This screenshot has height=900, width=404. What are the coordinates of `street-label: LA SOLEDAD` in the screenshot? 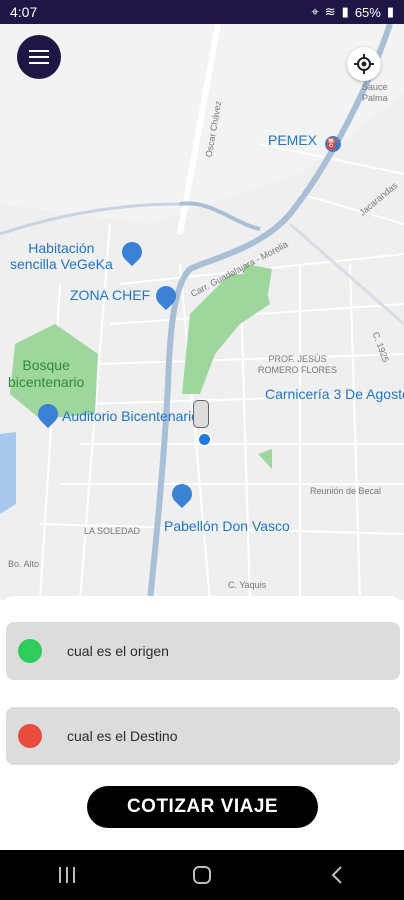 It's located at (112, 531).